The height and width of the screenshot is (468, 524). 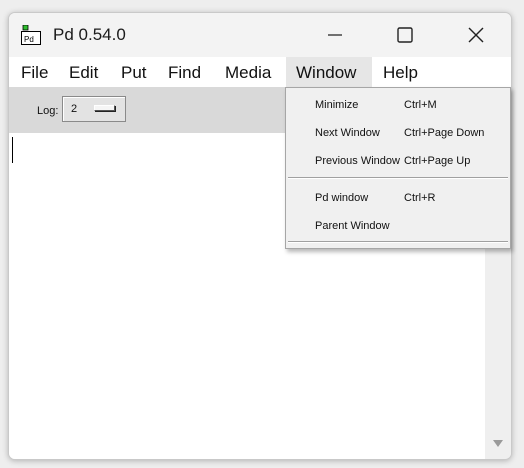 What do you see at coordinates (342, 198) in the screenshot?
I see `menu-item-label: Pd window` at bounding box center [342, 198].